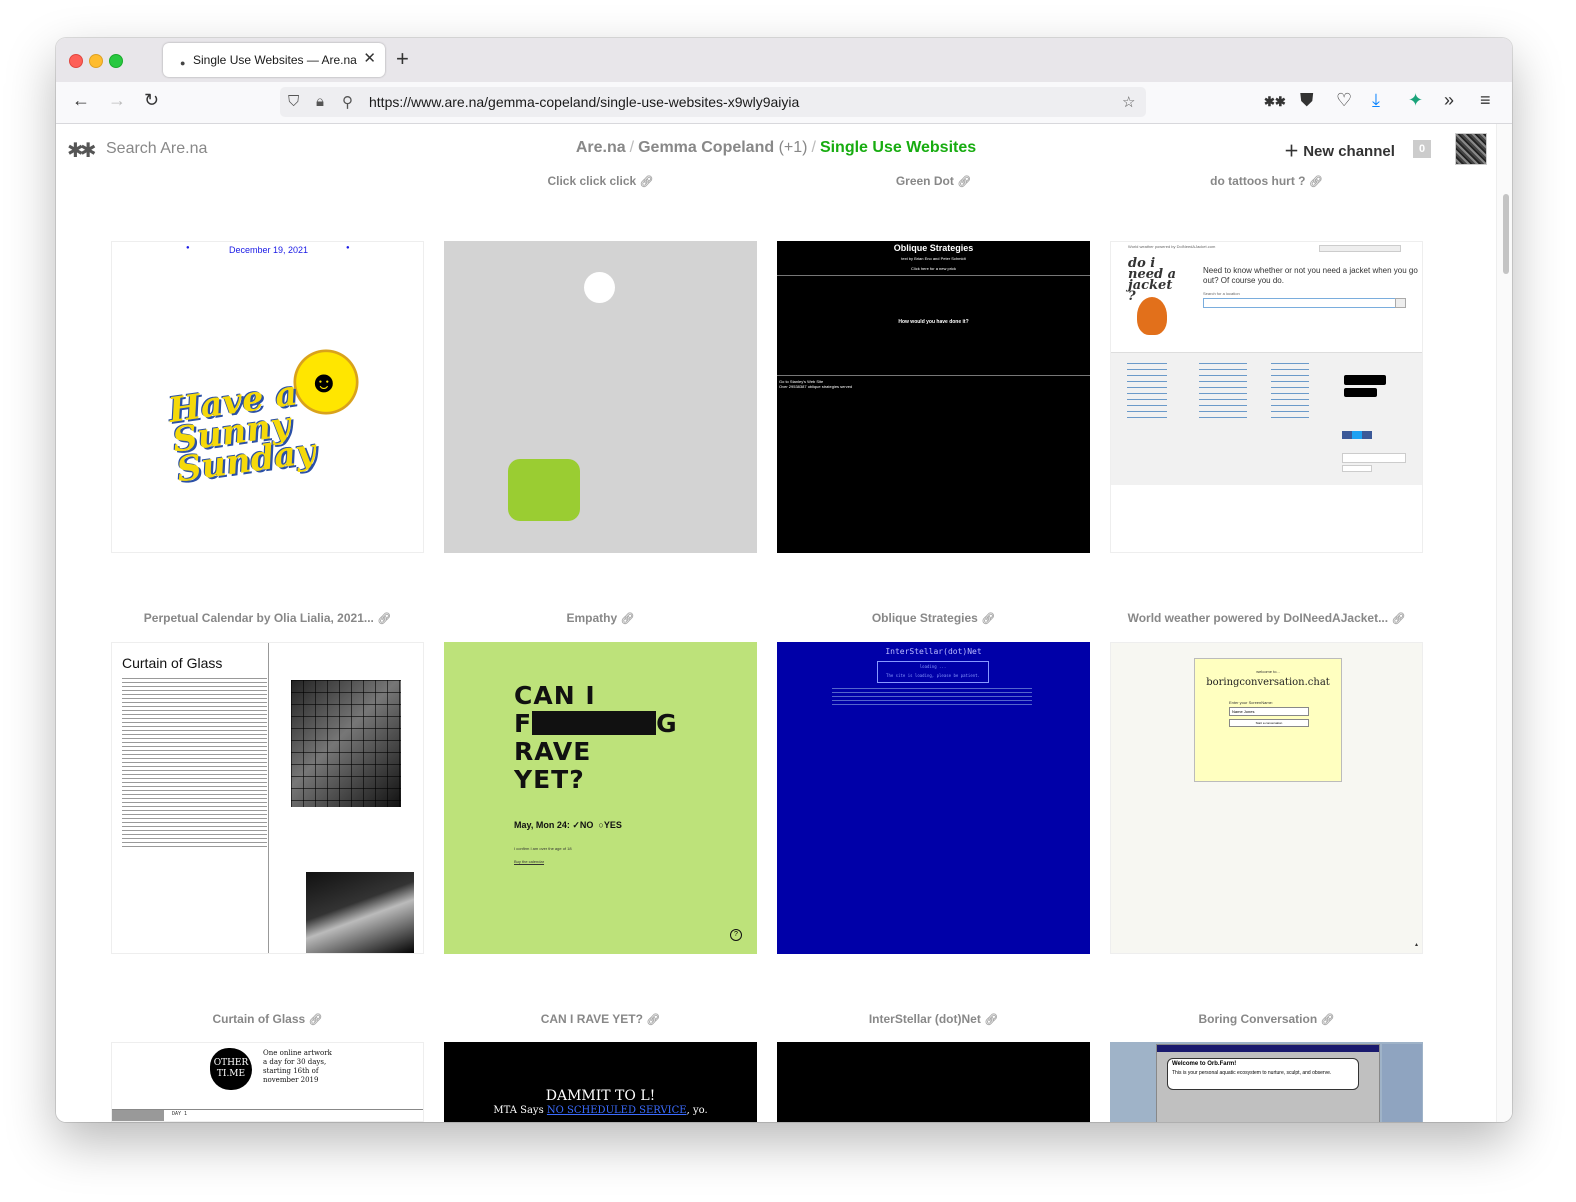 This screenshot has width=1576, height=1202. Describe the element at coordinates (1292, 151) in the screenshot. I see `plus-icon: ＋` at that location.